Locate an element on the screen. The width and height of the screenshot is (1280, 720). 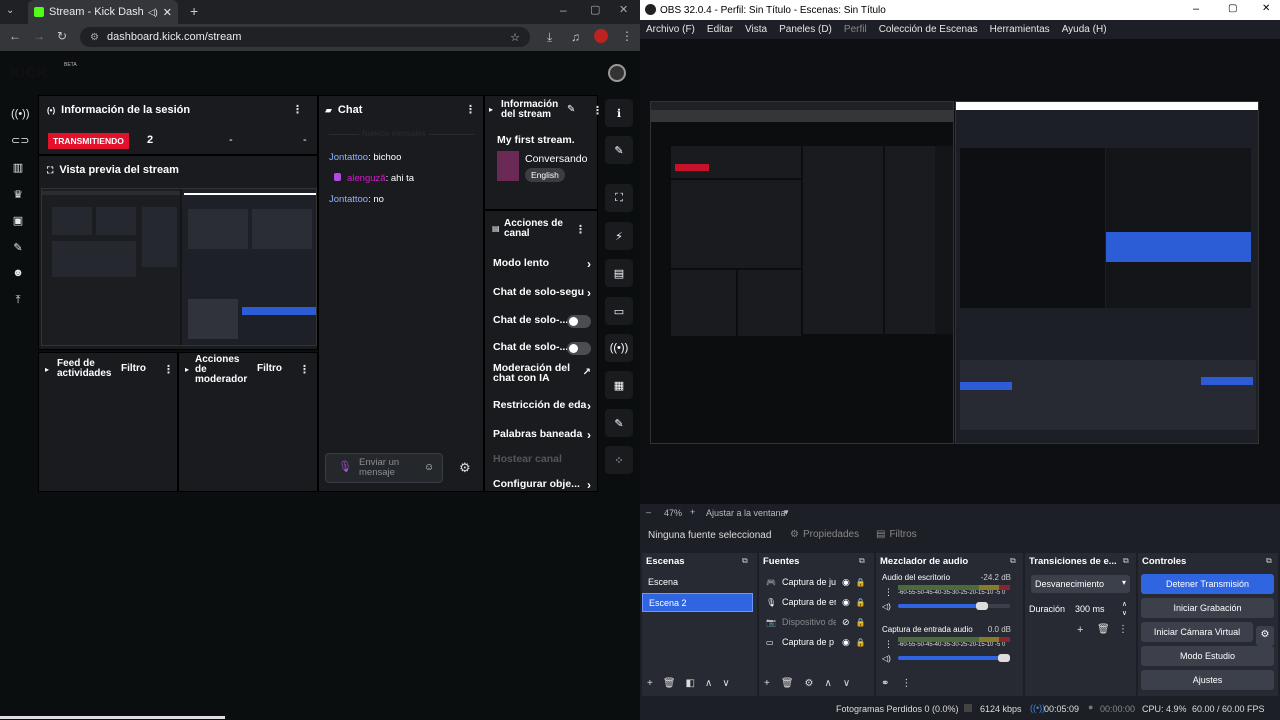
scene-item: Escena is located at coordinates (697, 582).